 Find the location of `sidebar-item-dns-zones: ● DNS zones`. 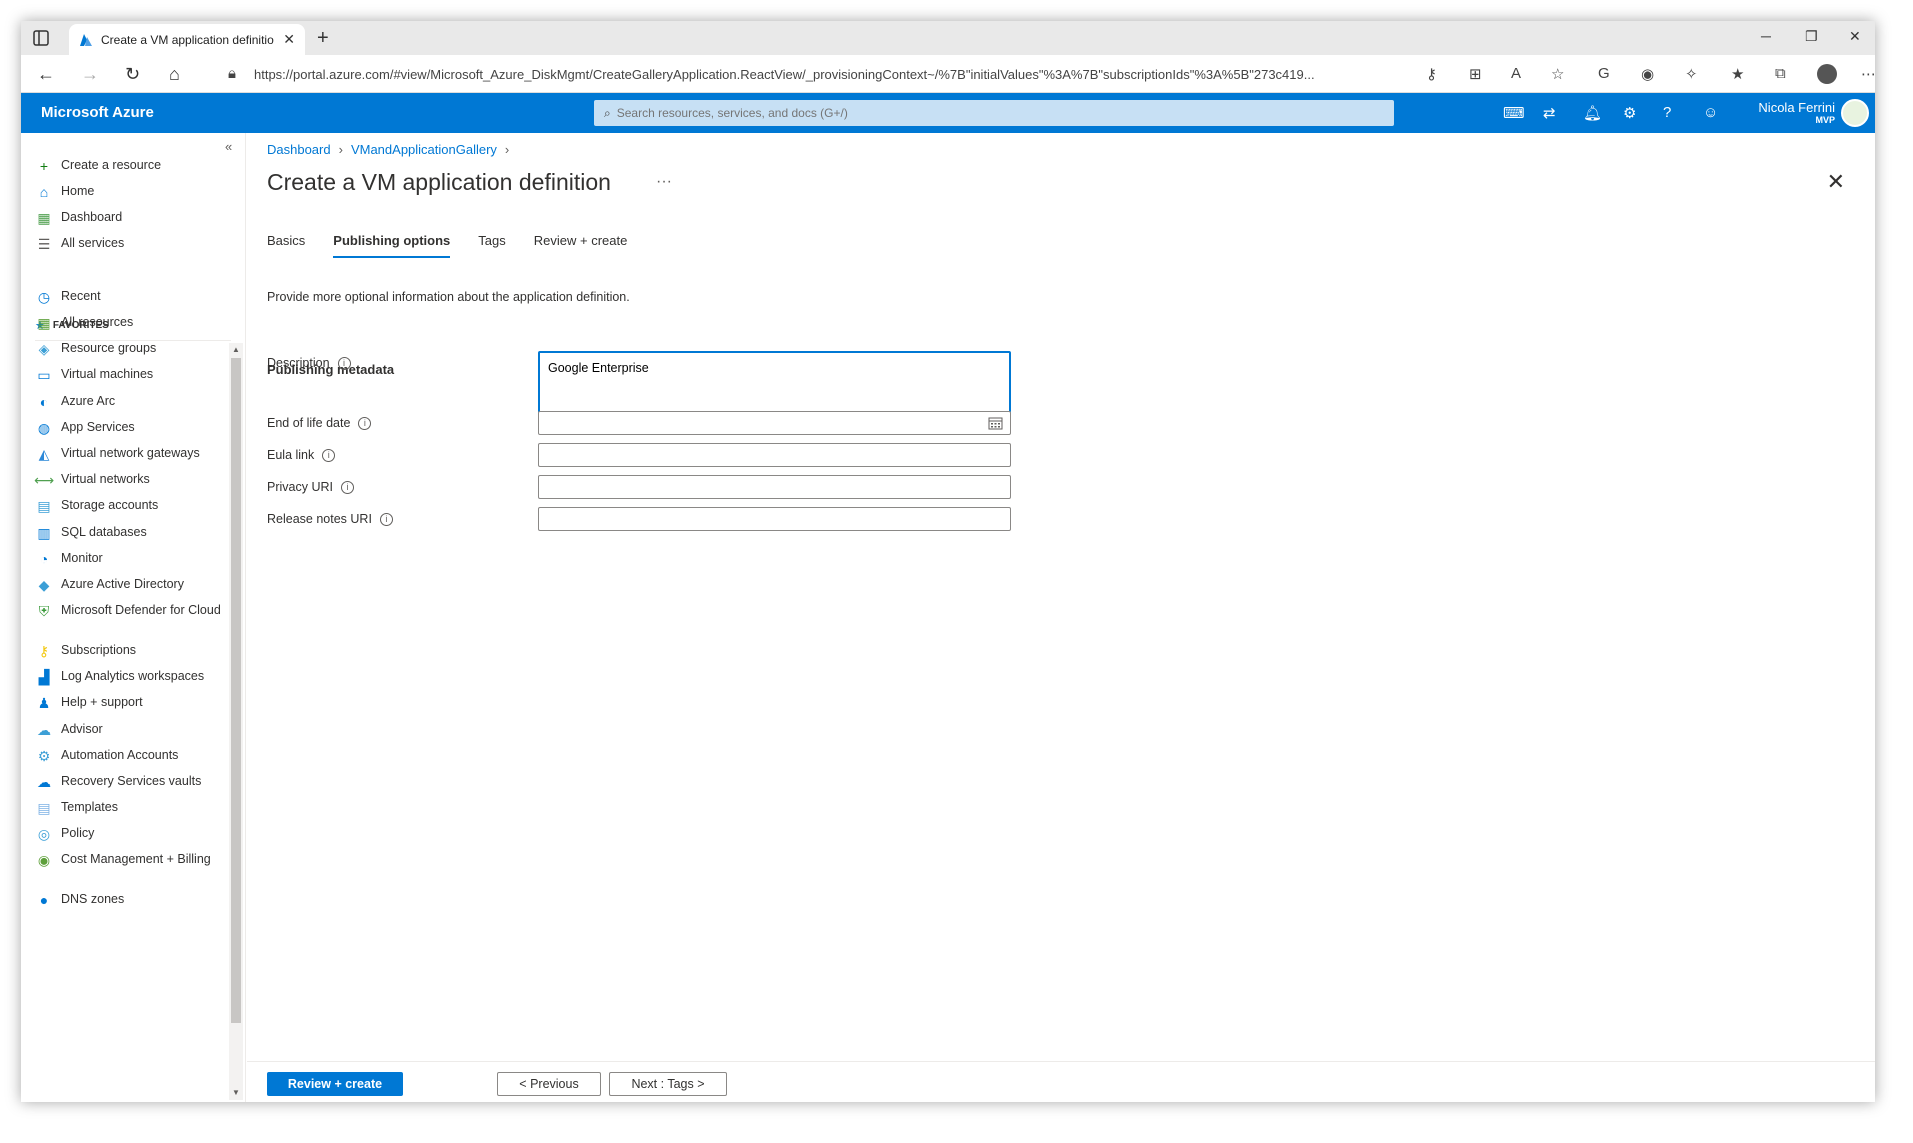

sidebar-item-dns-zones: ● DNS zones is located at coordinates (130, 900).